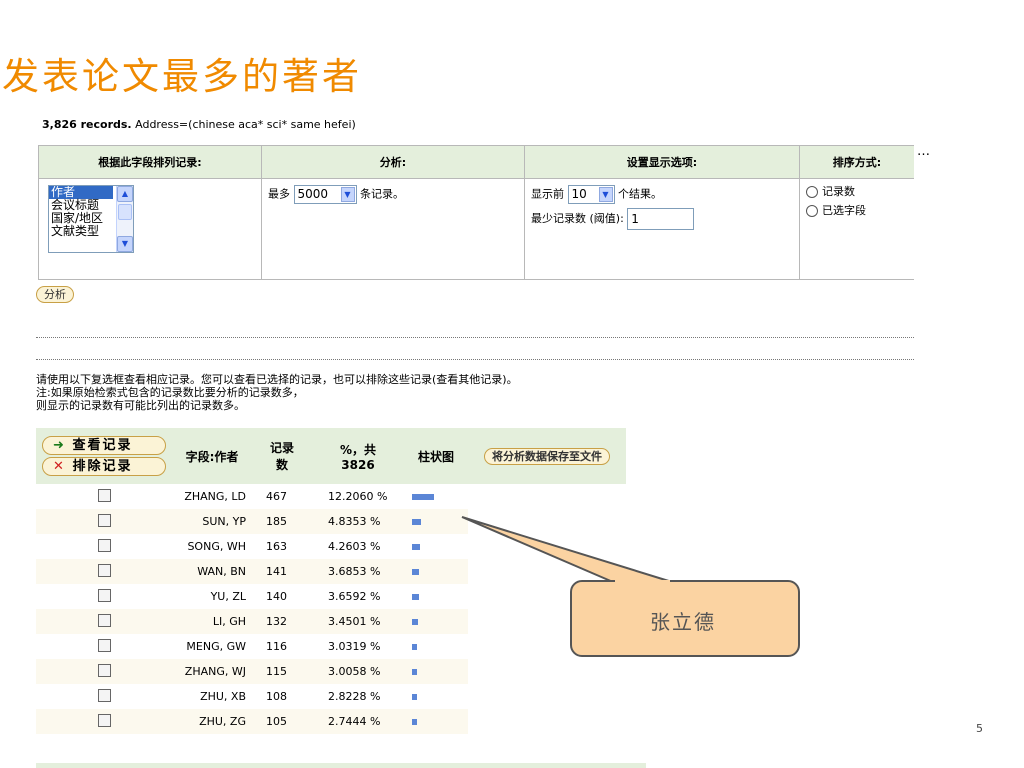 Image resolution: width=1024 pixels, height=768 pixels. What do you see at coordinates (683, 622) in the screenshot?
I see `callout-text: 张立德` at bounding box center [683, 622].